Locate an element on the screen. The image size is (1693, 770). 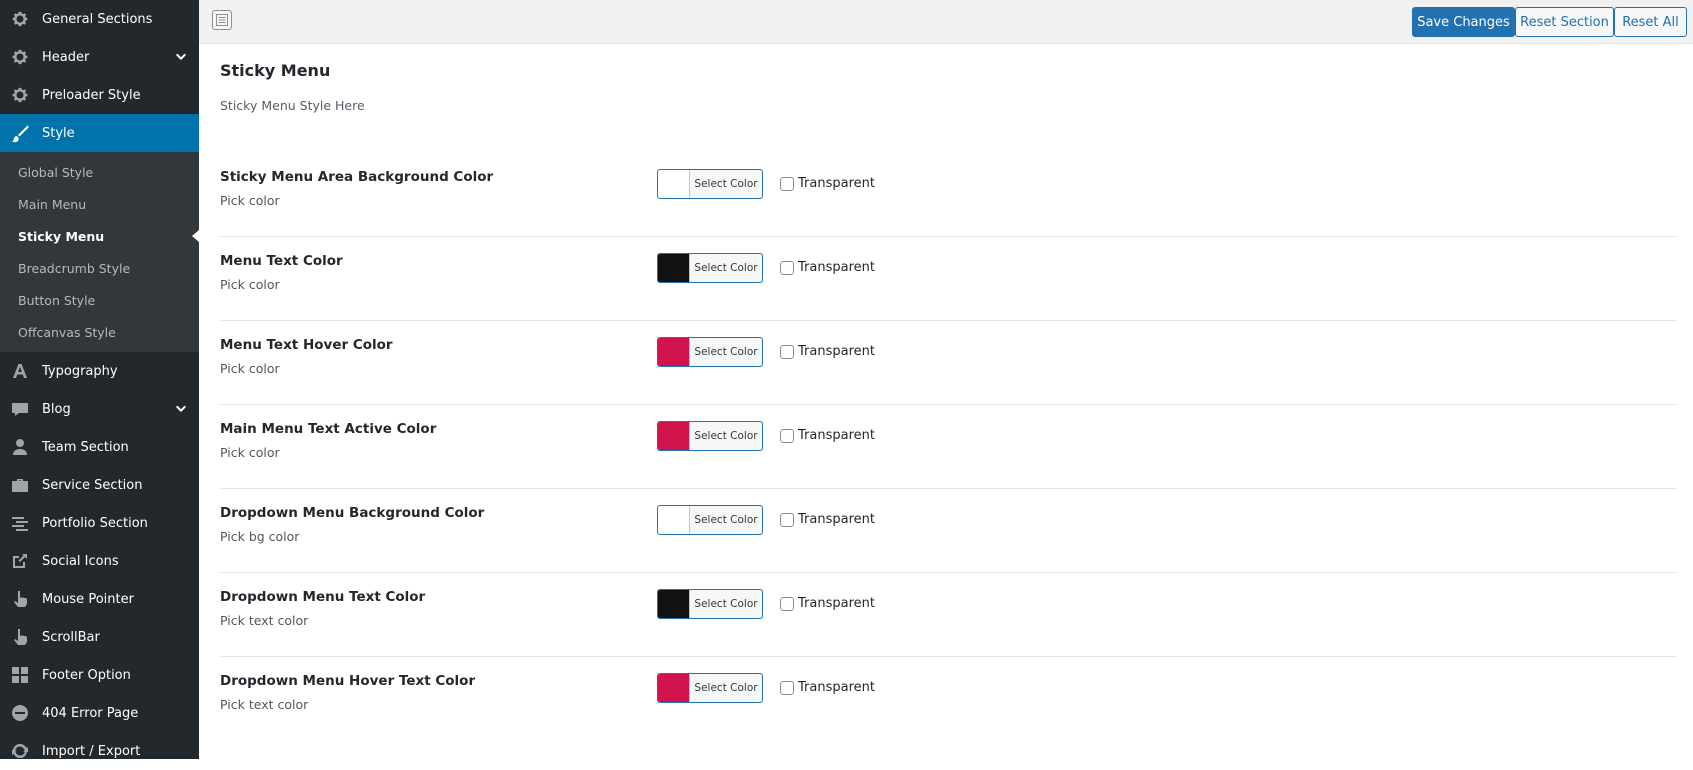
submenu-item-main-menu: Main Menu is located at coordinates (99, 204).